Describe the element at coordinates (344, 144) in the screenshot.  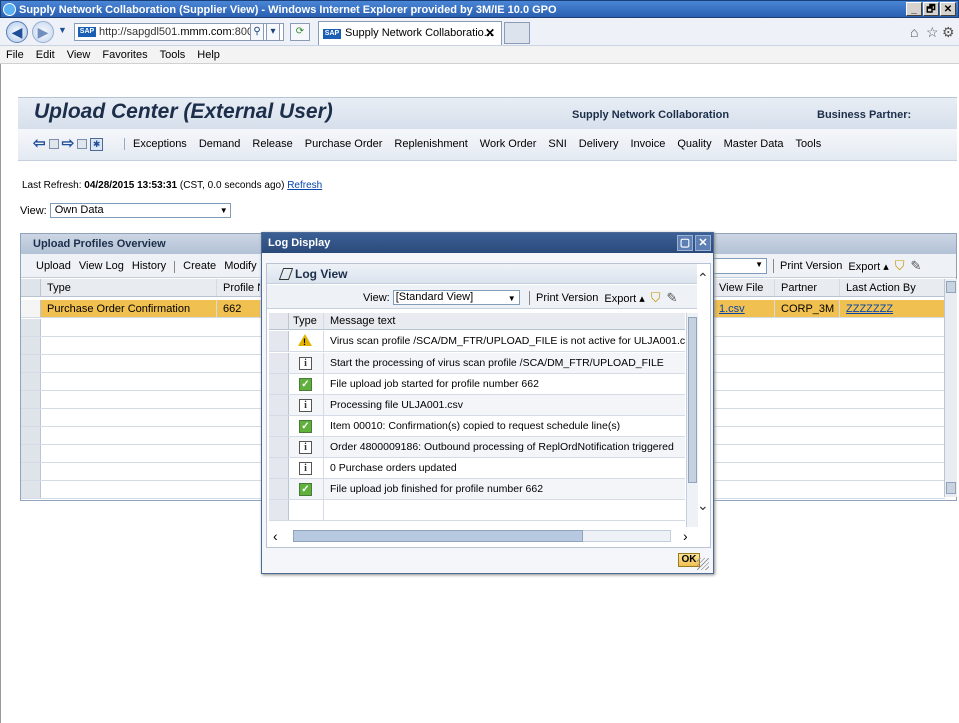
I see `nav-purchase-order: Purchase Order` at that location.